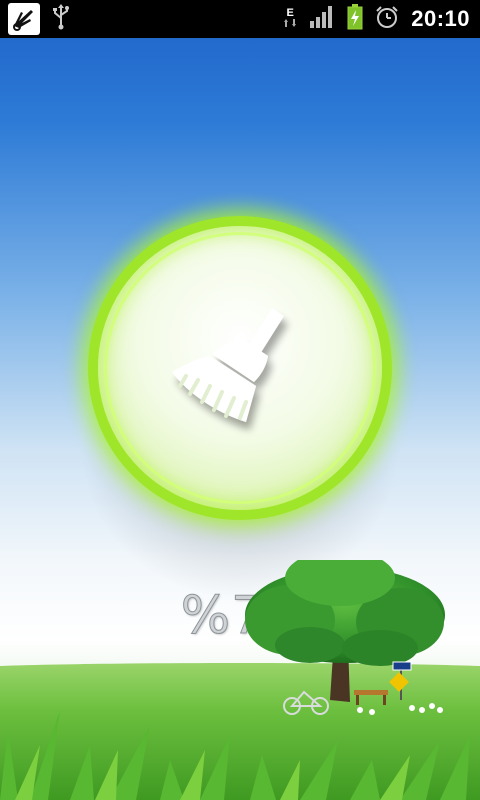 Image resolution: width=480 pixels, height=800 pixels. Describe the element at coordinates (322, 19) in the screenshot. I see `signal-bars-icon` at that location.